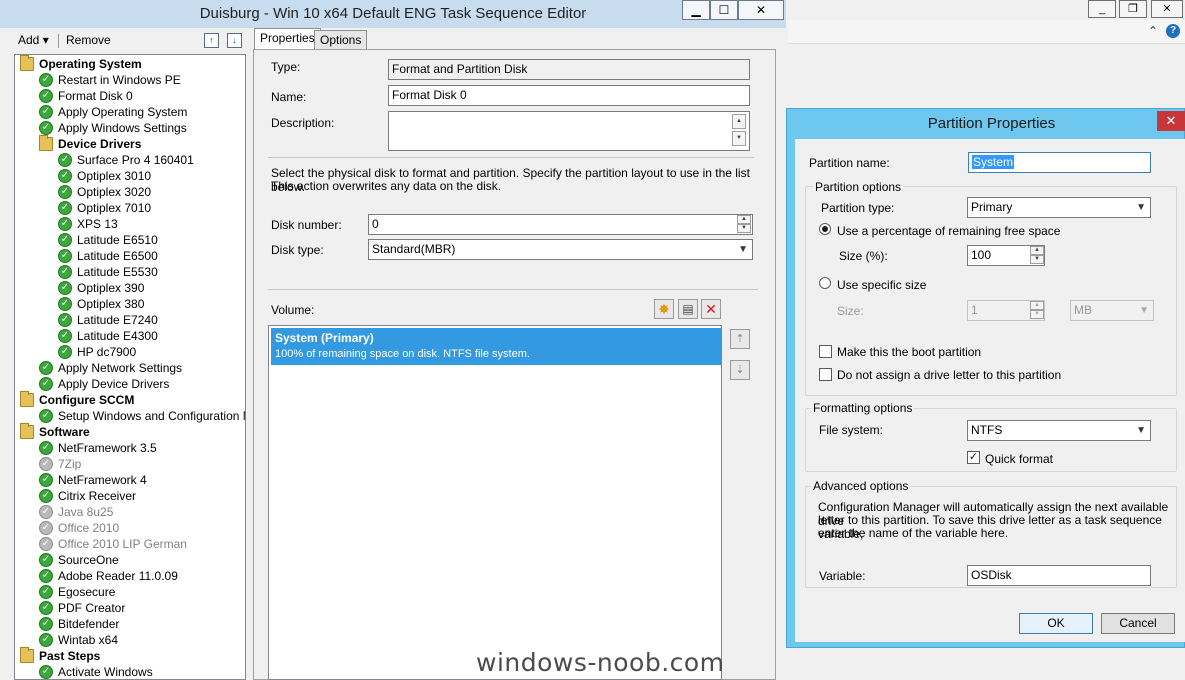 The image size is (1185, 680). I want to click on specific-size-radio, so click(825, 283).